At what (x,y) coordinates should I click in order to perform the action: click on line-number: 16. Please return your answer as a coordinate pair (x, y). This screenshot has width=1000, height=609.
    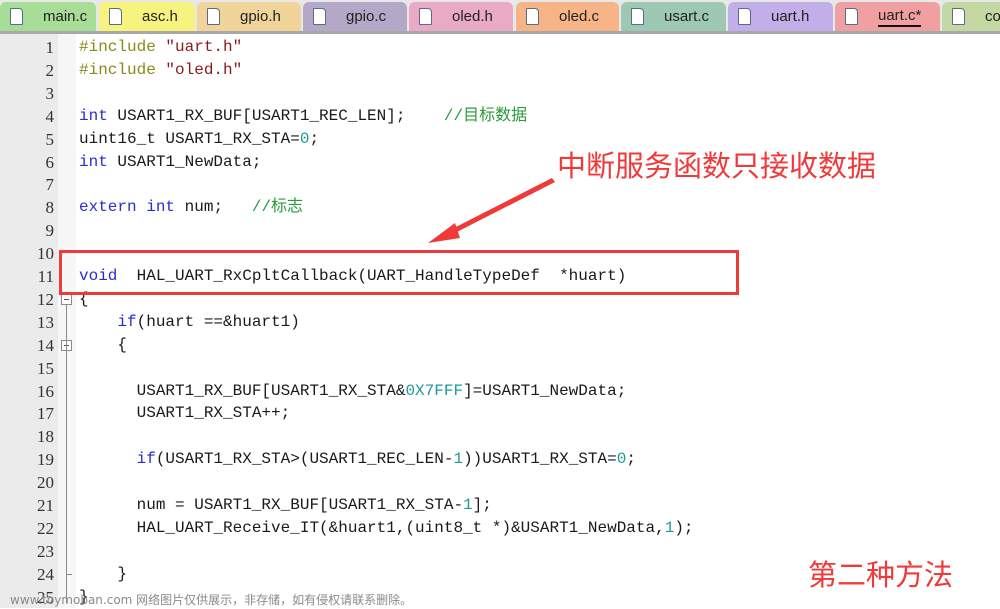
    Looking at the image, I should click on (45, 391).